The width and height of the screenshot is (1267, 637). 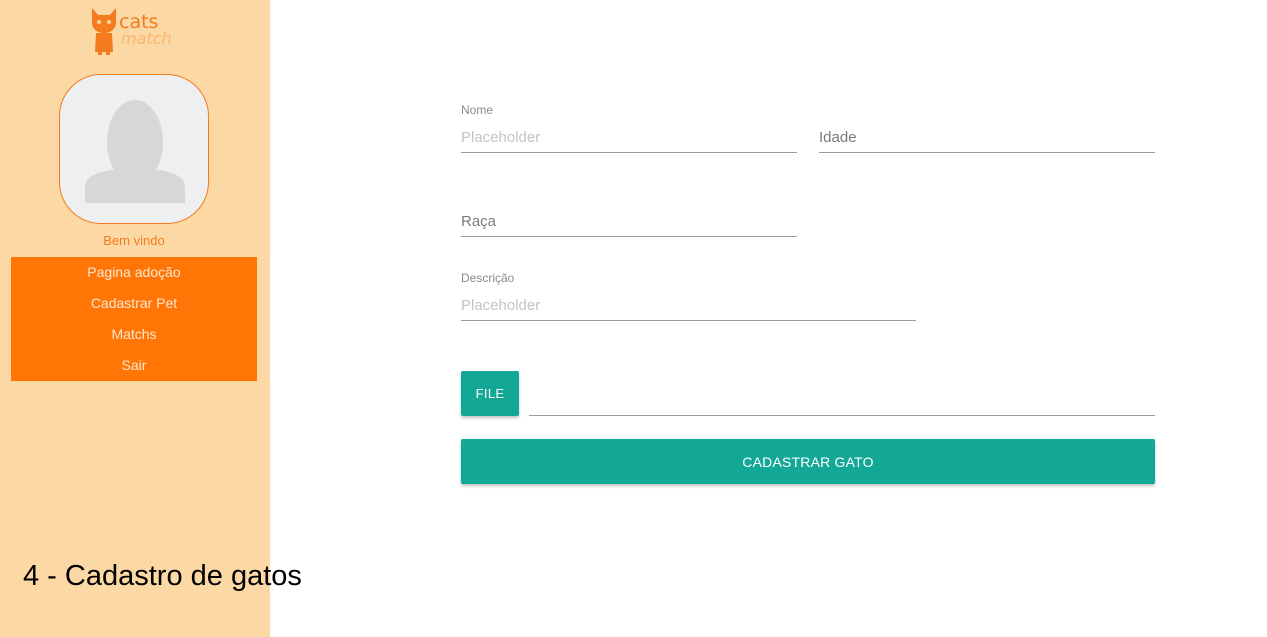 I want to click on nav-item-cadastrar-pet: Cadastrar Pet, so click(x=134, y=303).